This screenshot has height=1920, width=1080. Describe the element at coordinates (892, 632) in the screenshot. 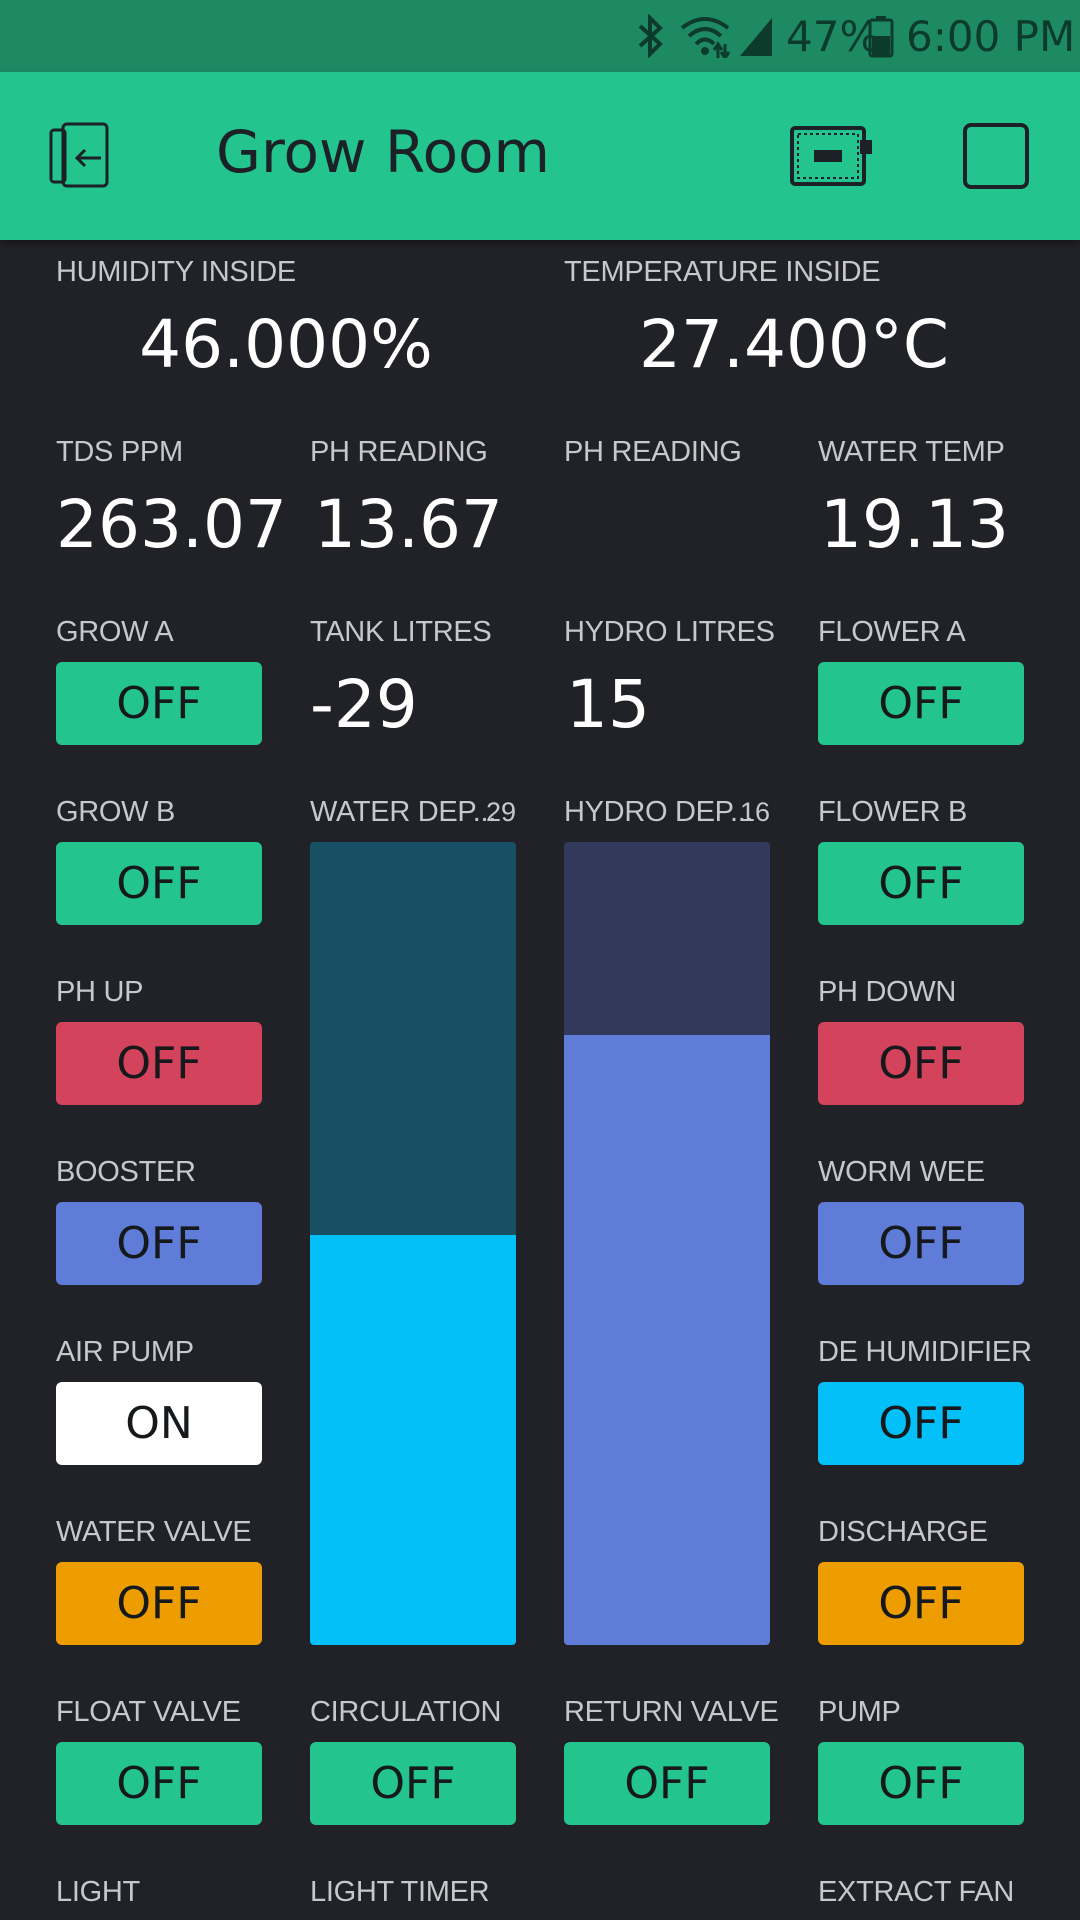

I see `flower-a-label: FLOWER A` at that location.